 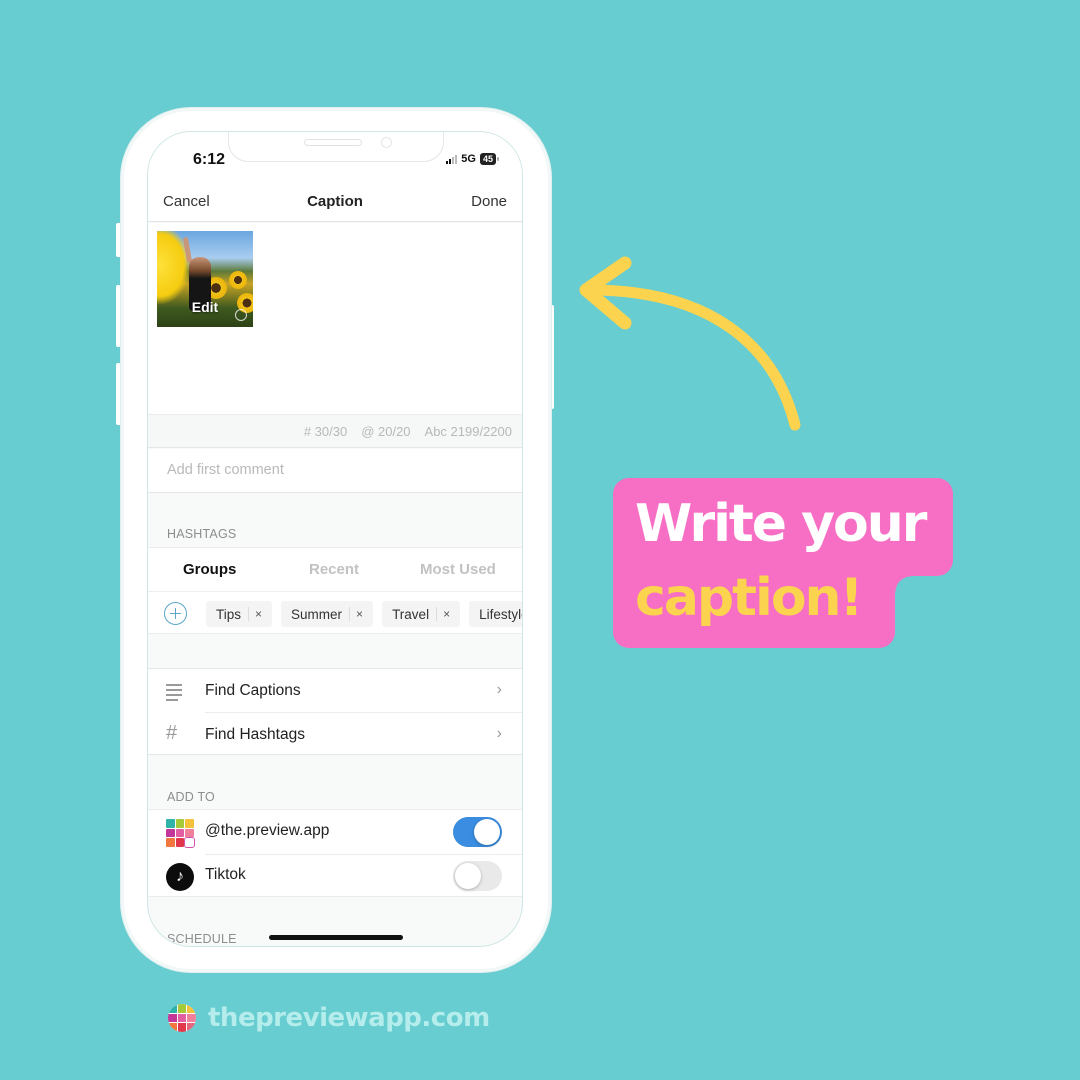 I want to click on network-type: 5G, so click(x=468, y=159).